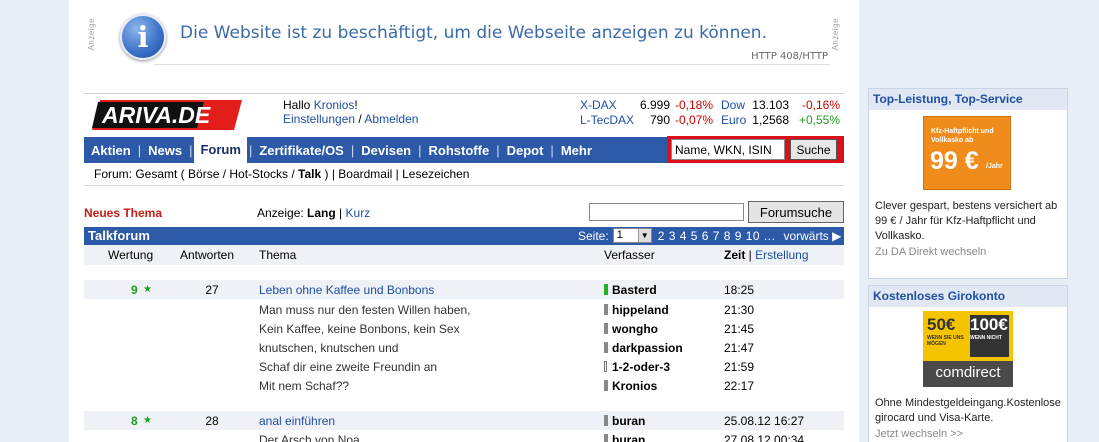 This screenshot has width=1099, height=442. Describe the element at coordinates (220, 150) in the screenshot. I see `nav-item-forum: Forum` at that location.